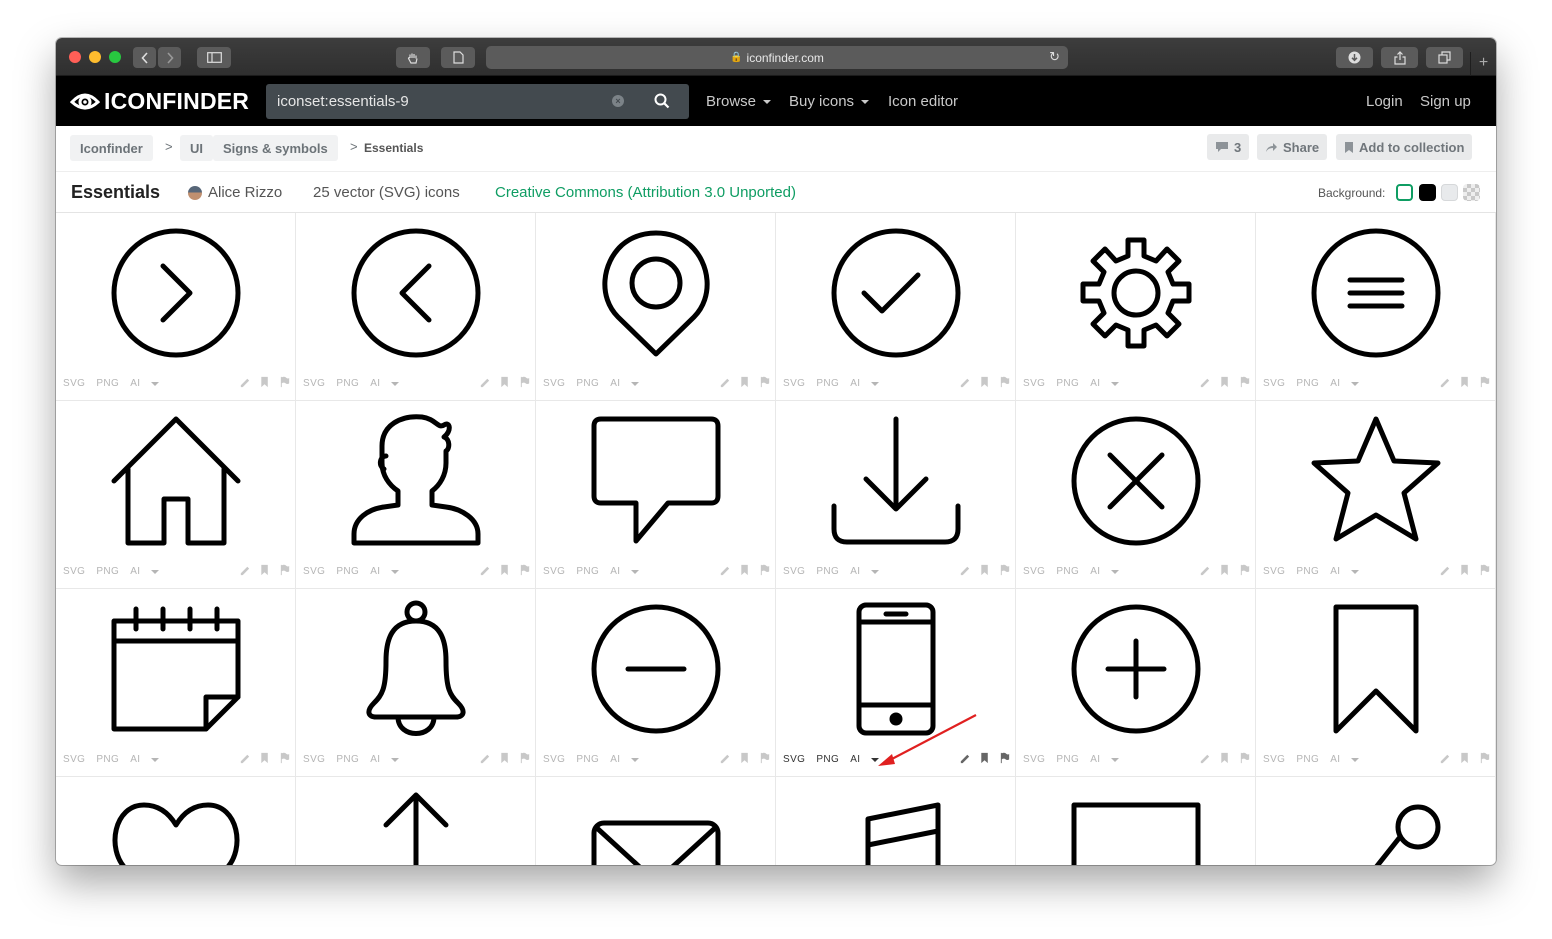 Image resolution: width=1552 pixels, height=939 pixels. What do you see at coordinates (896, 826) in the screenshot?
I see `music-icon` at bounding box center [896, 826].